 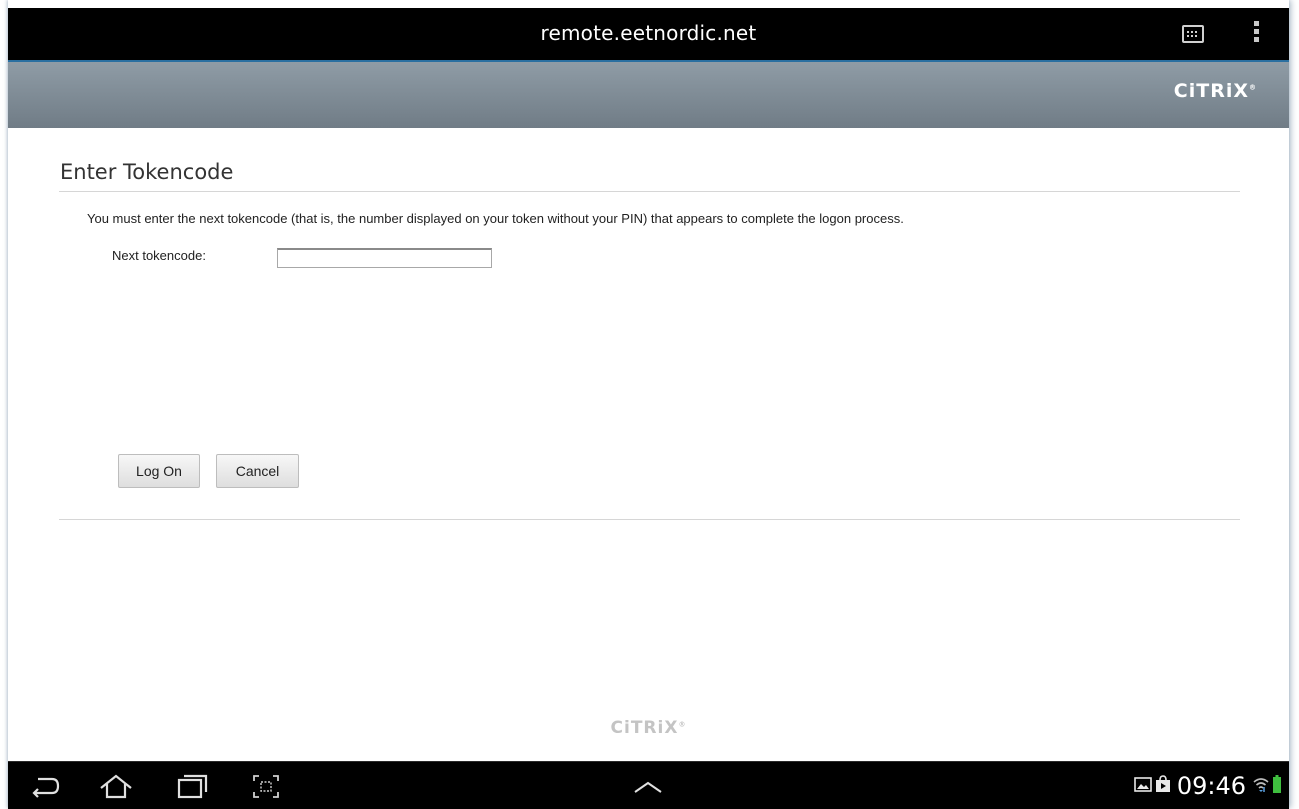 What do you see at coordinates (147, 172) in the screenshot?
I see `page-title: Enter Tokencode` at bounding box center [147, 172].